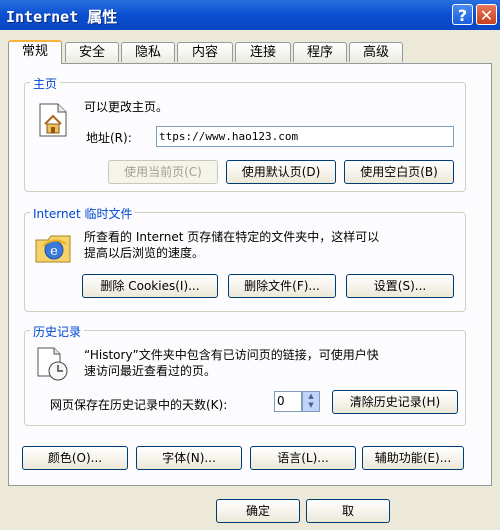 The width and height of the screenshot is (500, 530). Describe the element at coordinates (311, 396) in the screenshot. I see `spin-up-icon: ▲` at that location.